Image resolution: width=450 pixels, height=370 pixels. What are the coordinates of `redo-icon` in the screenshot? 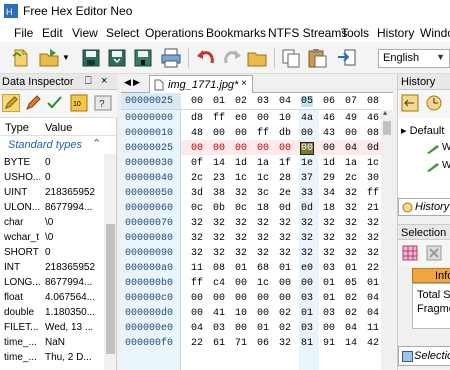 It's located at (232, 58).